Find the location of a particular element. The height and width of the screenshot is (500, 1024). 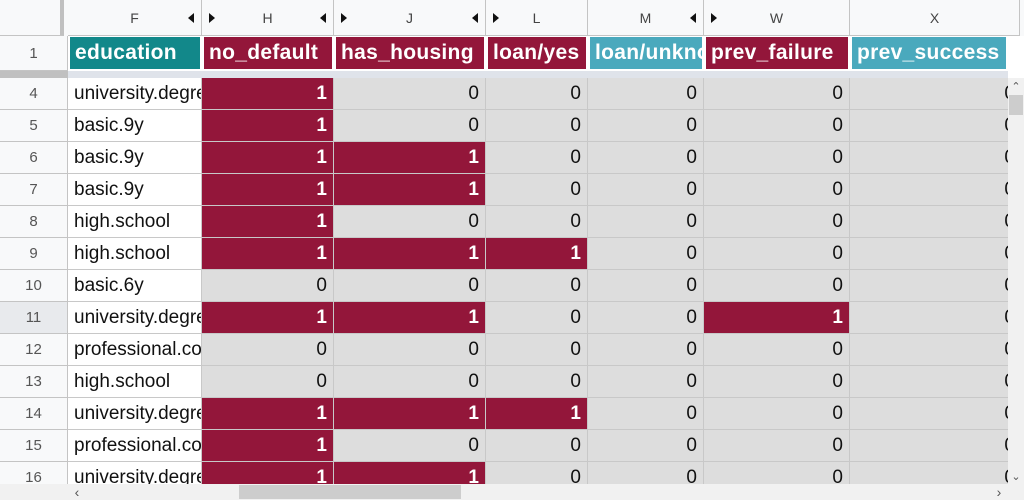

cell-f8: high.school is located at coordinates (135, 222).